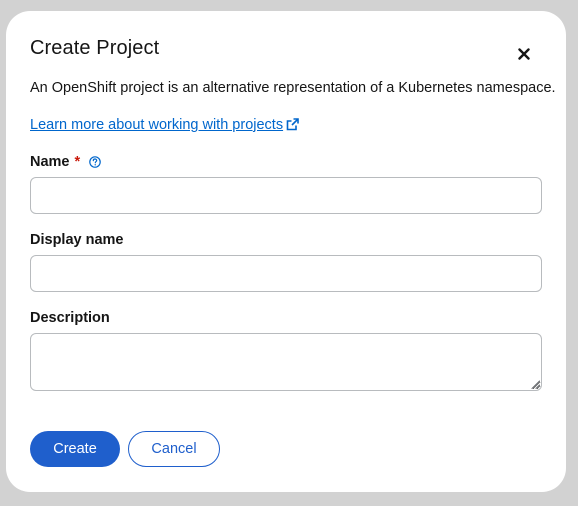 The width and height of the screenshot is (578, 506). I want to click on description-label-row: Description, so click(70, 318).